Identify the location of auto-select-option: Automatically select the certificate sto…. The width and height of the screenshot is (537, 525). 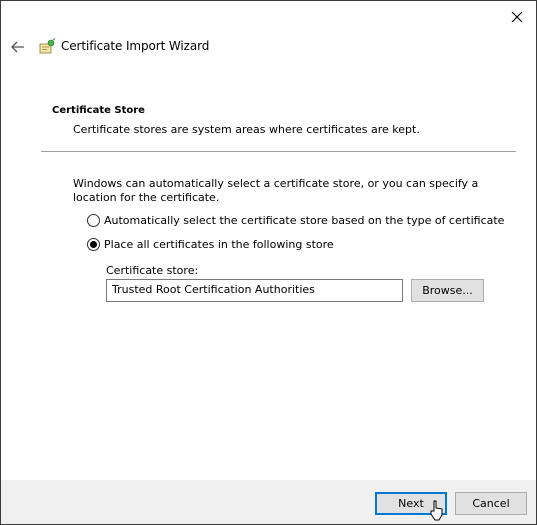
(295, 220).